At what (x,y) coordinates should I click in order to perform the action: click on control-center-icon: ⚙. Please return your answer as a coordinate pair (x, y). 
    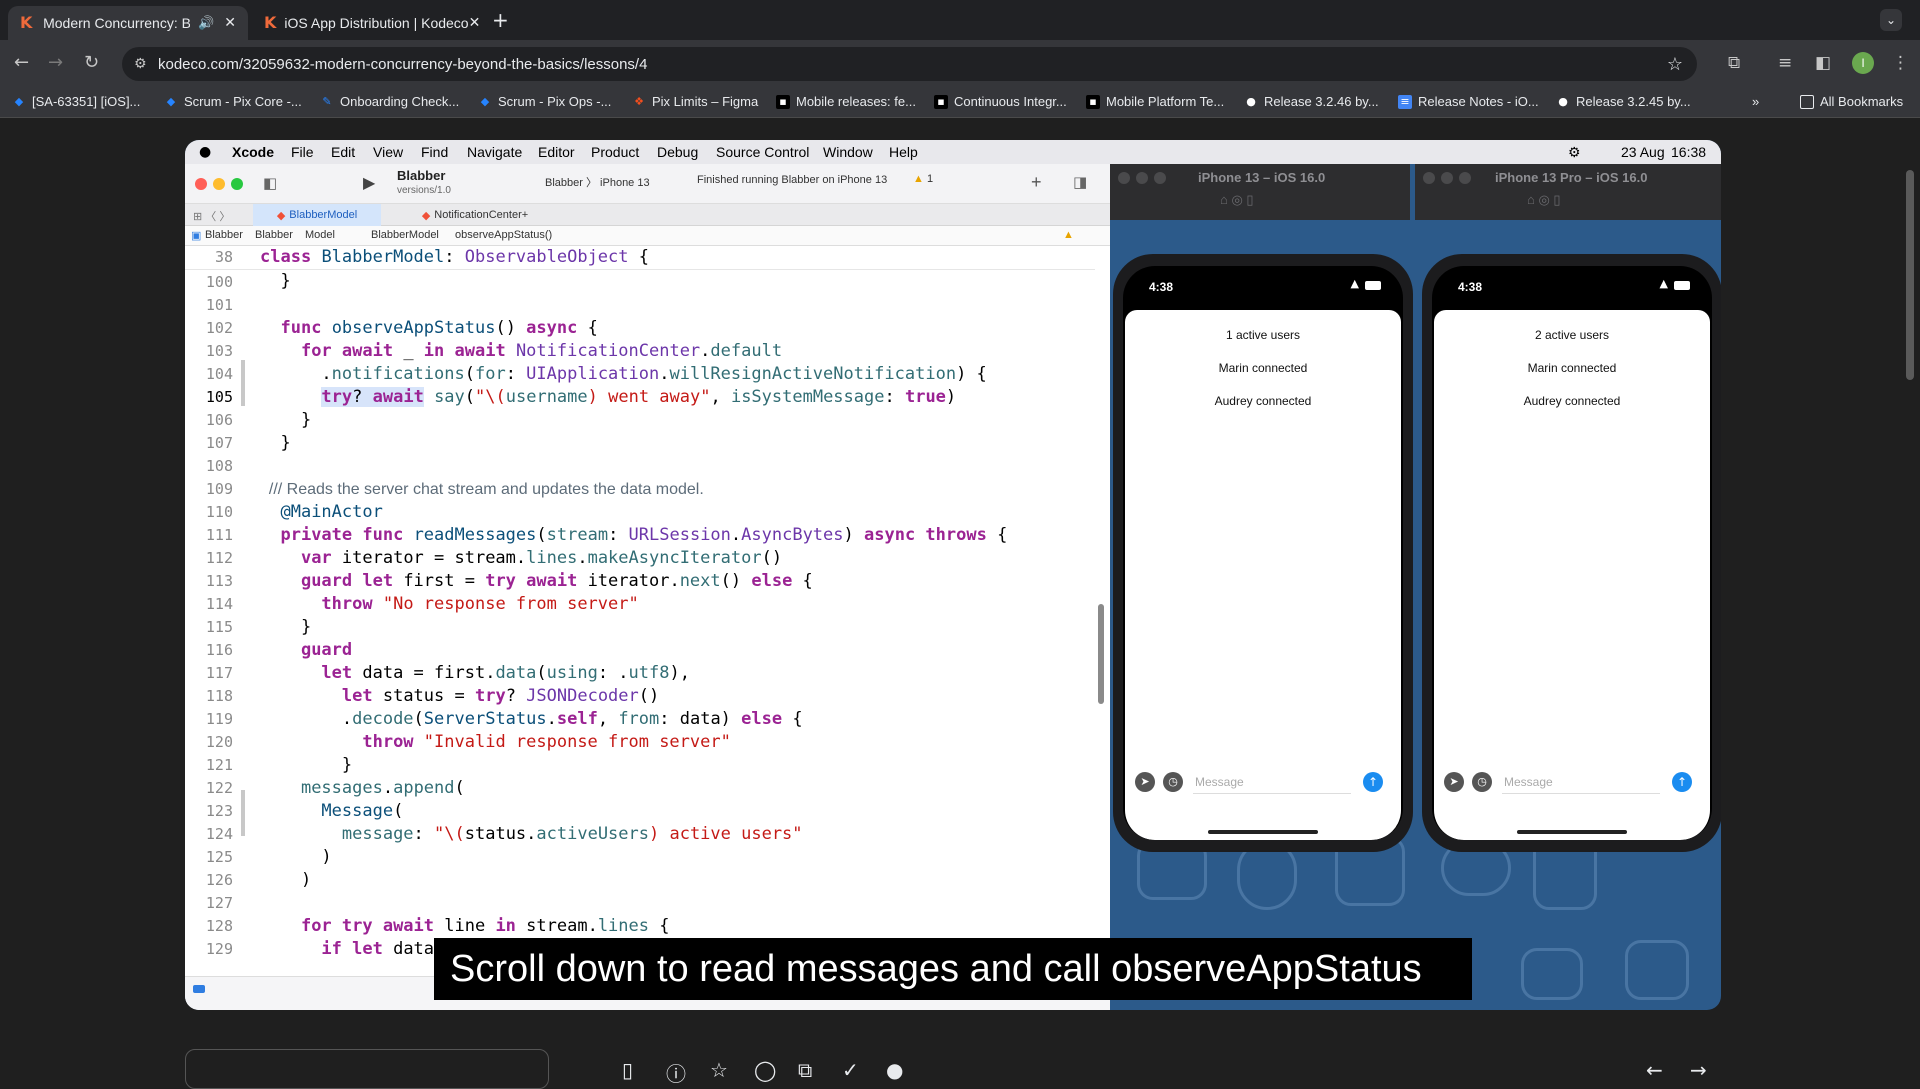
    Looking at the image, I should click on (1574, 152).